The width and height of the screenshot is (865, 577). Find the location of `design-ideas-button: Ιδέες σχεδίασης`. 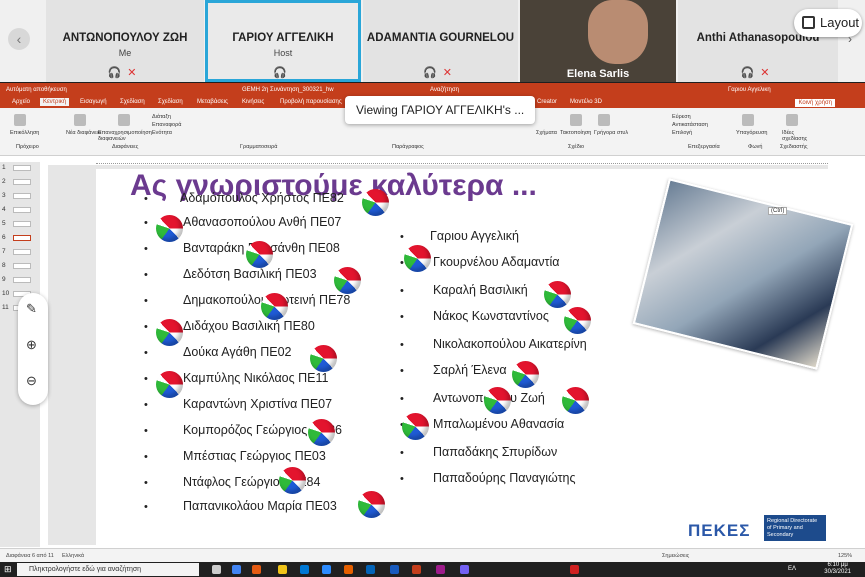

design-ideas-button: Ιδέες σχεδίασης is located at coordinates (797, 136).